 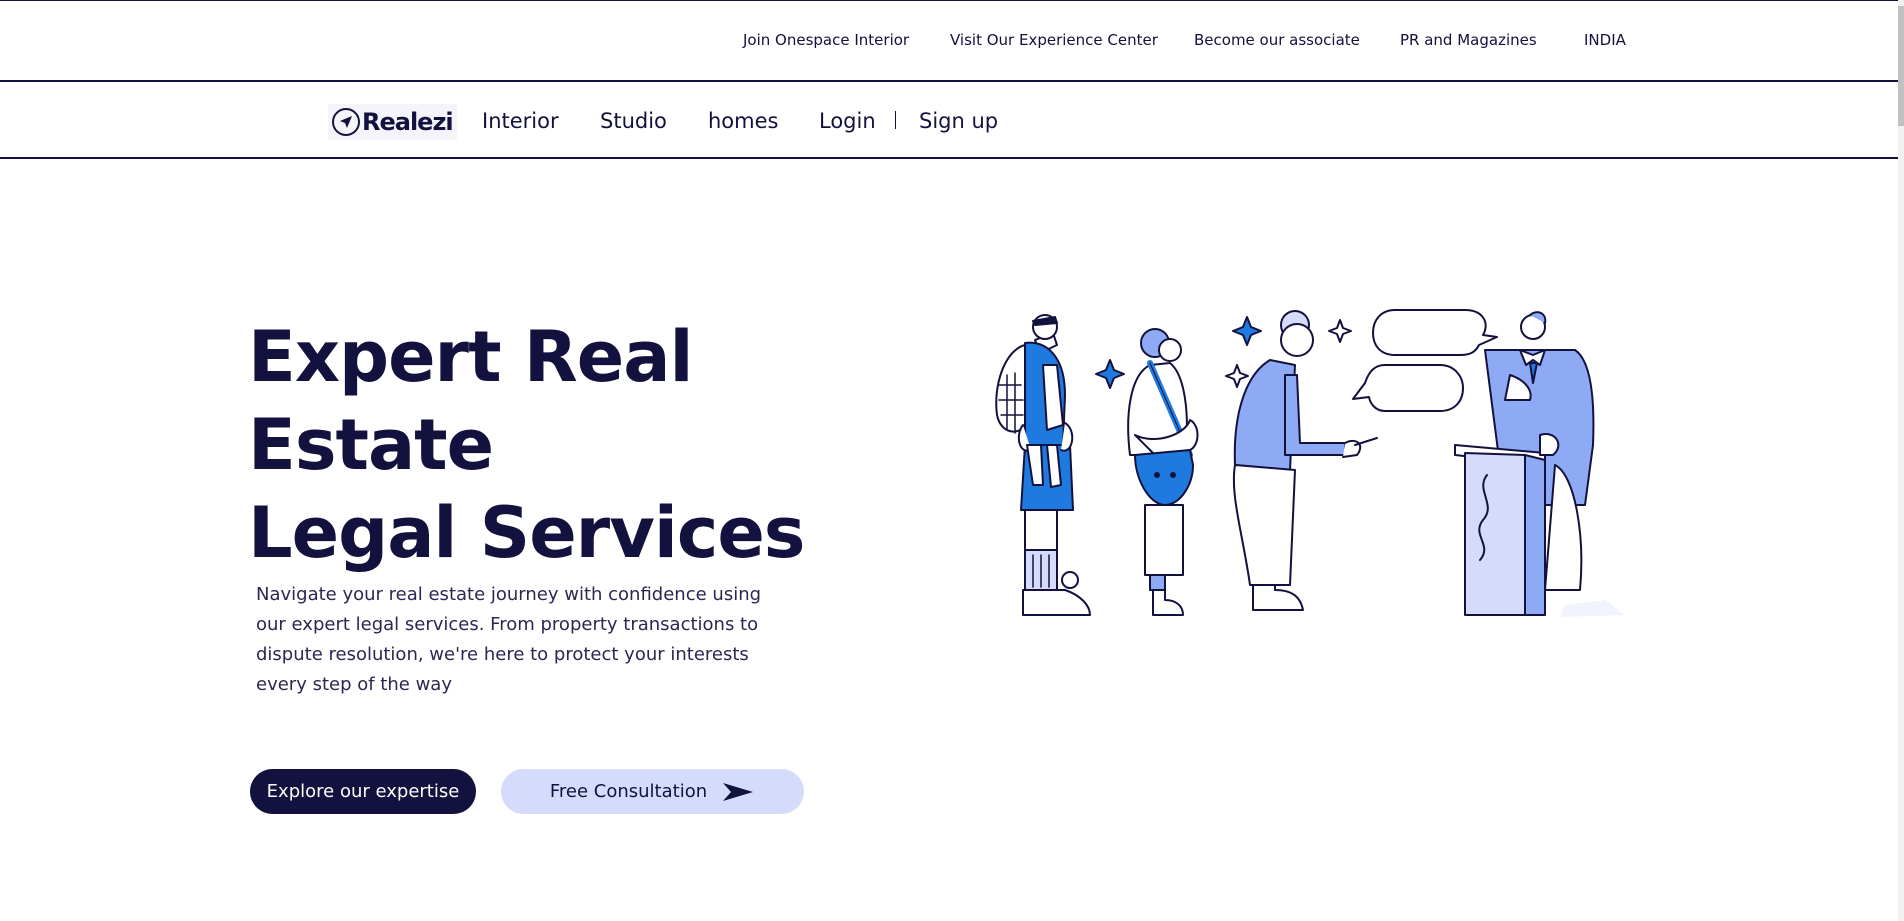 What do you see at coordinates (363, 791) in the screenshot?
I see `explore-expertise-button: Explore our expertise` at bounding box center [363, 791].